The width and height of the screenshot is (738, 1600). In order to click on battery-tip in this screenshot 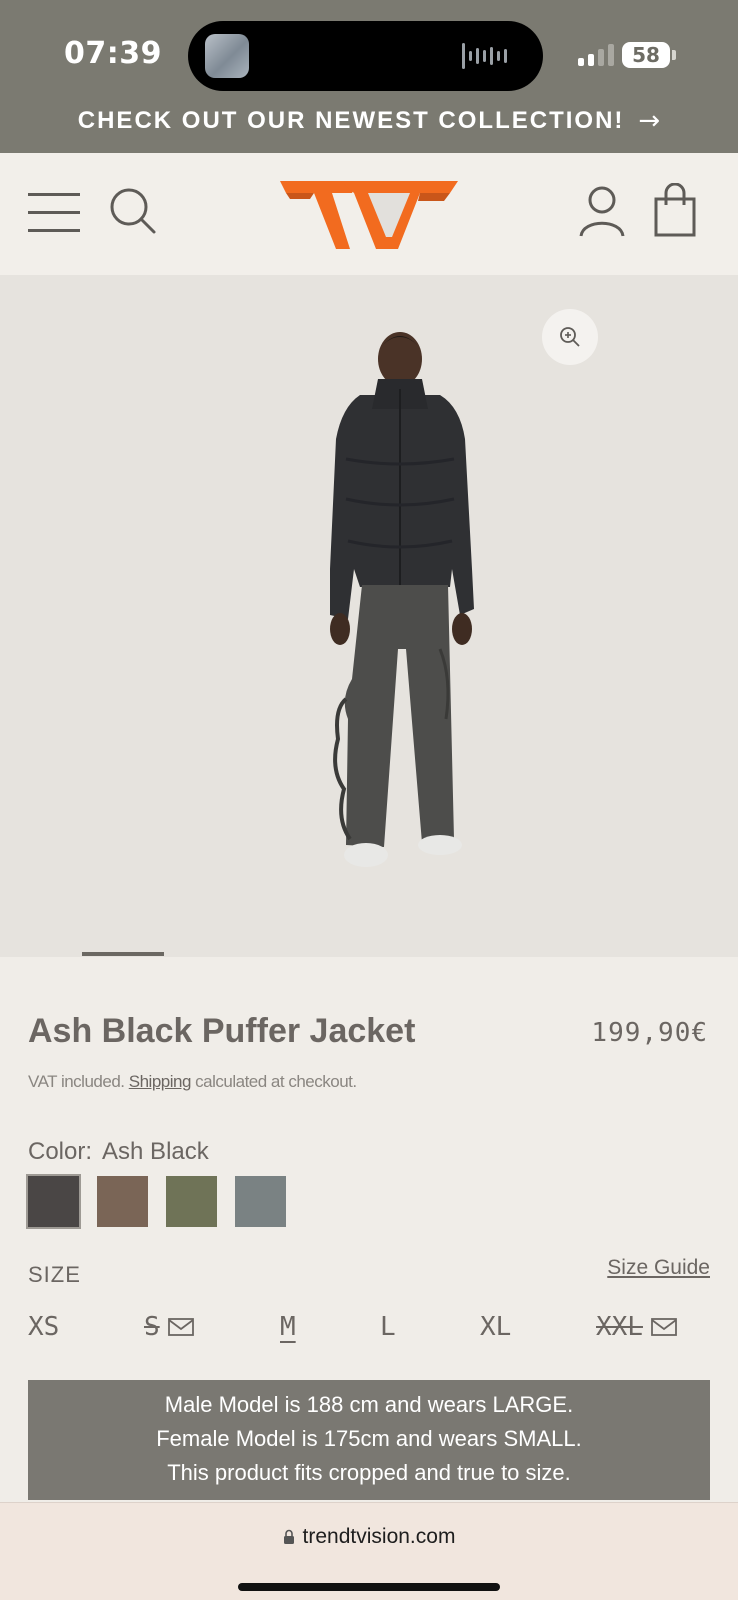, I will do `click(674, 55)`.